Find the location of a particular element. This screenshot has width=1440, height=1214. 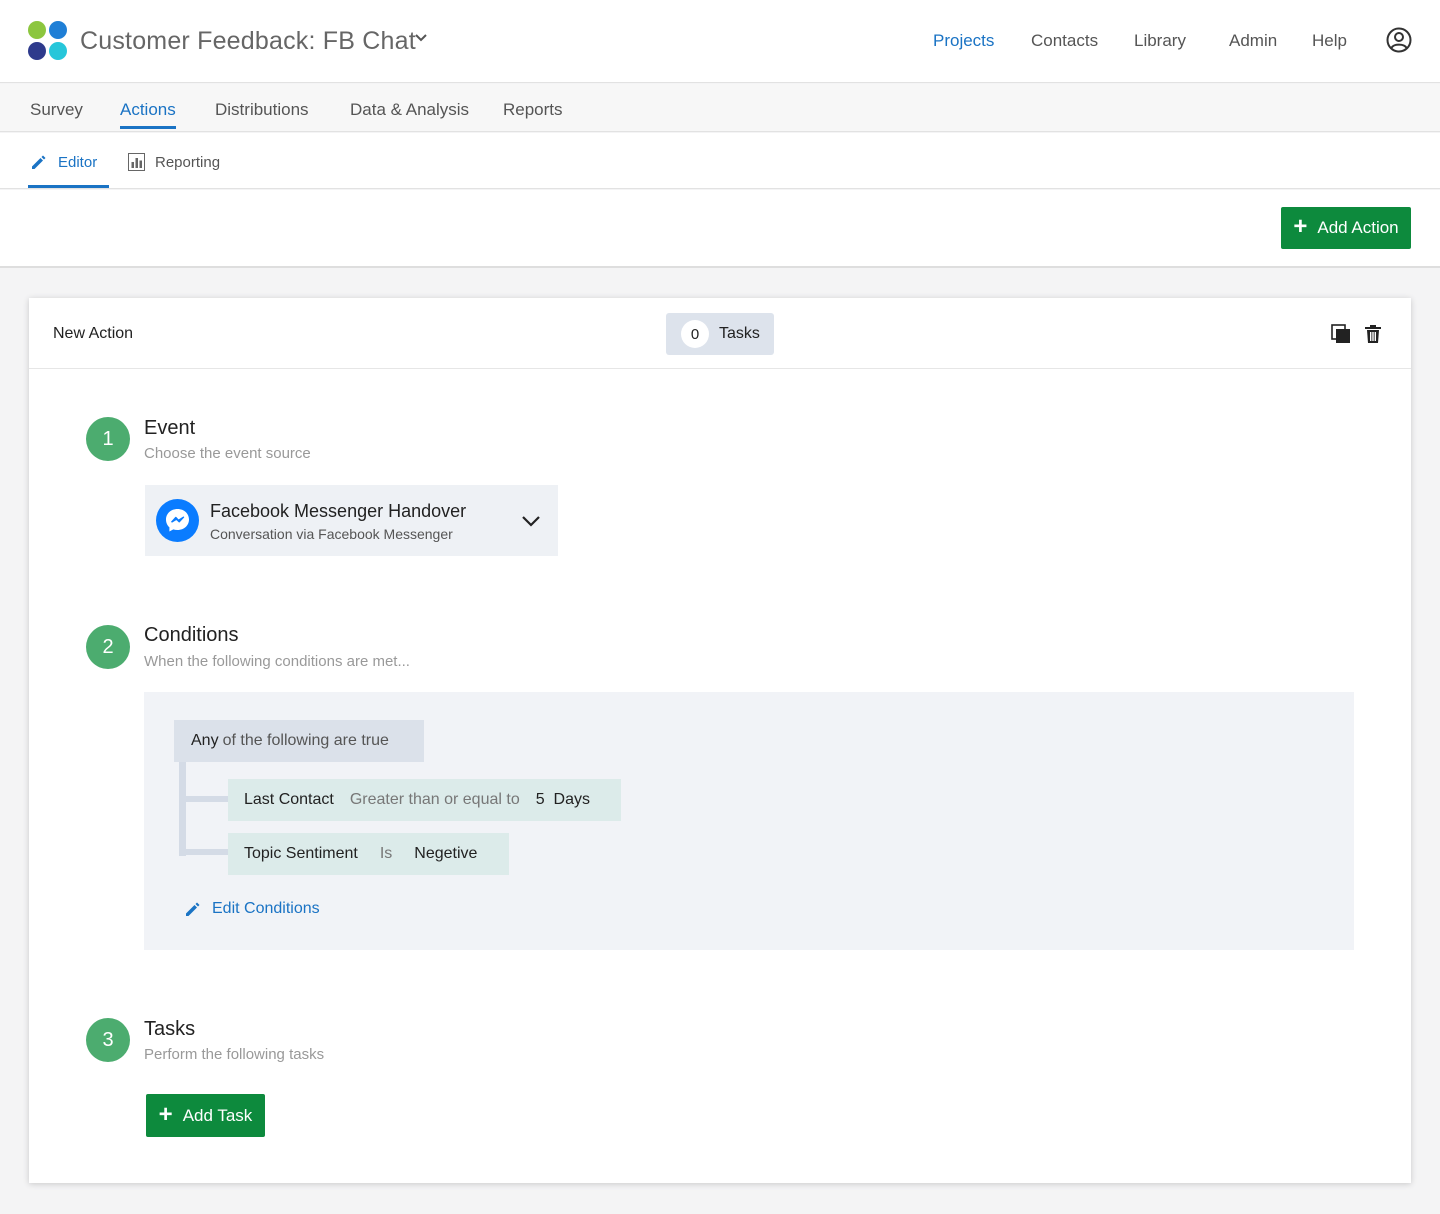

facebook-messenger-icon is located at coordinates (177, 520).